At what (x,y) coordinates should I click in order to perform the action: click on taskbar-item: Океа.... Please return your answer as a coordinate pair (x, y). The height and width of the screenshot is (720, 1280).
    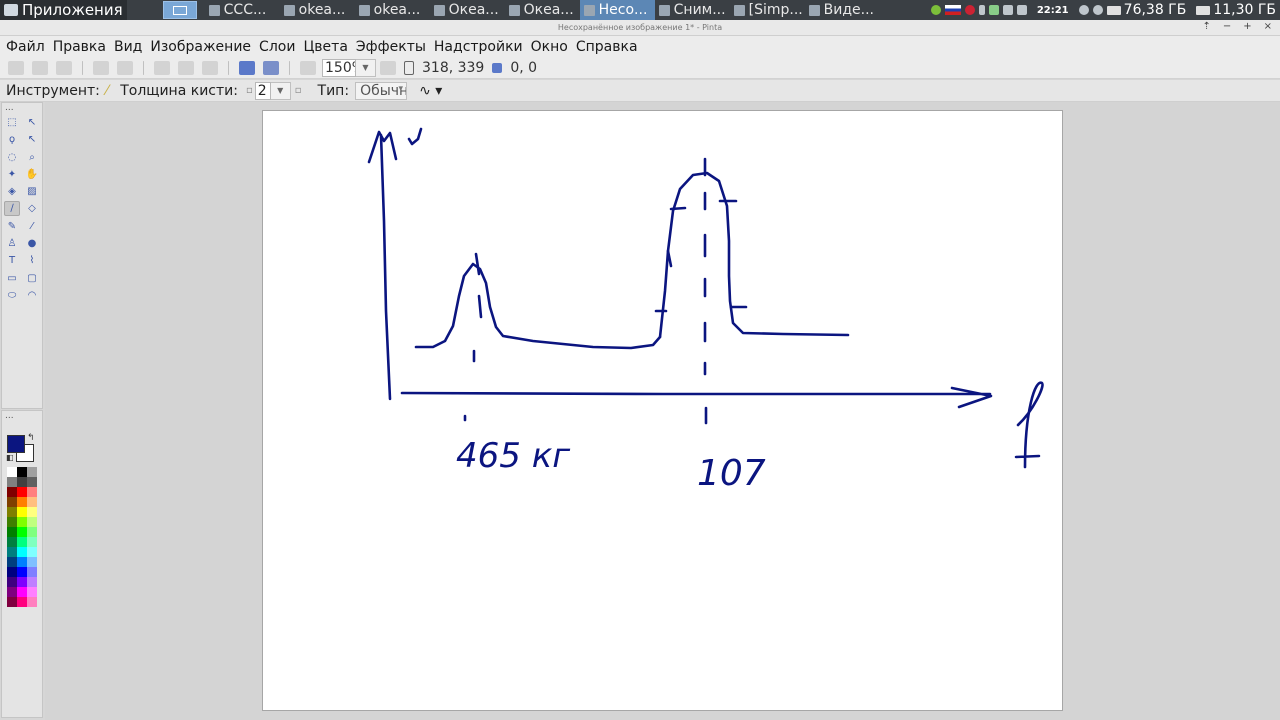
    Looking at the image, I should click on (542, 10).